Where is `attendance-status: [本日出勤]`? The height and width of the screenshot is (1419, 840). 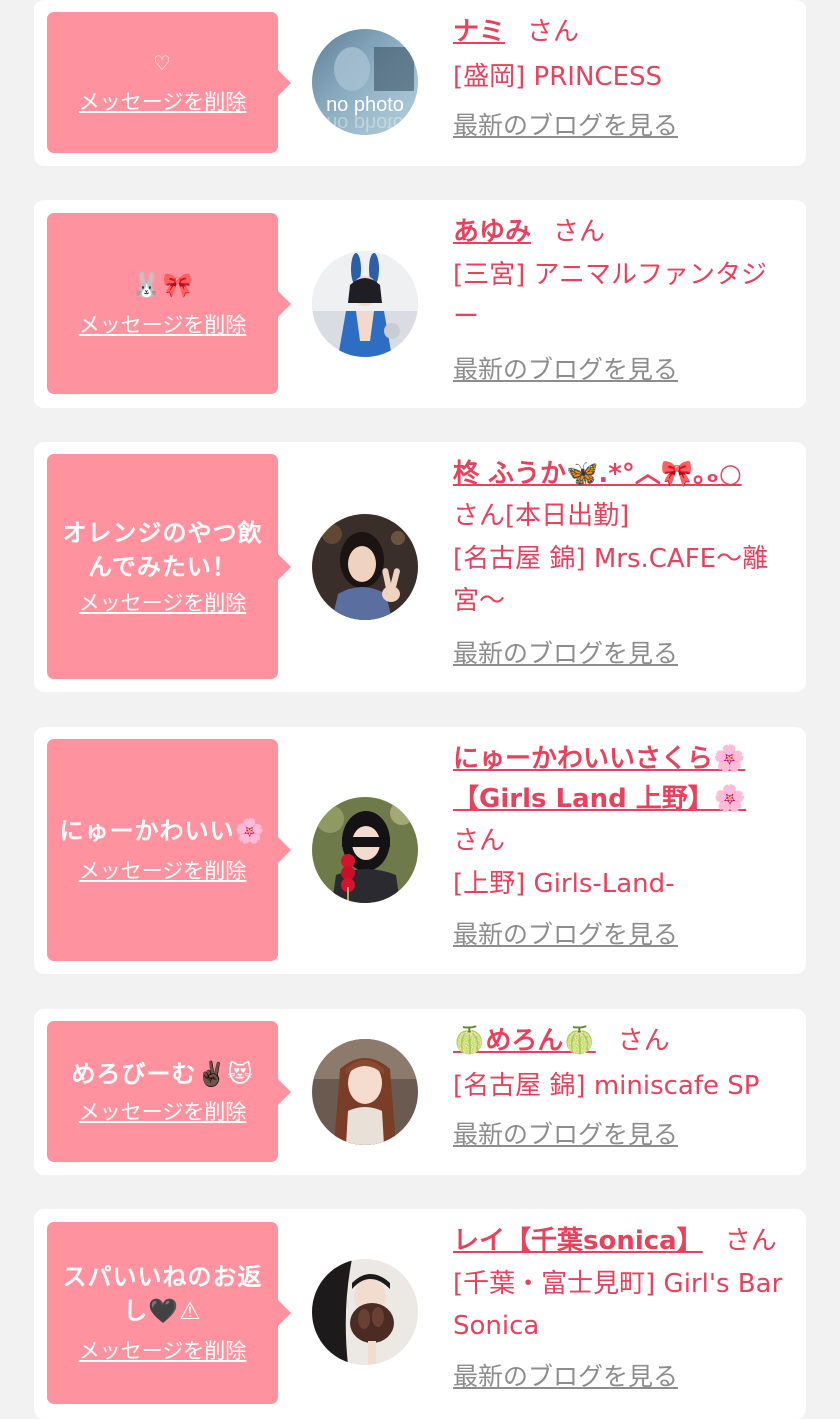
attendance-status: [本日出勤] is located at coordinates (567, 516).